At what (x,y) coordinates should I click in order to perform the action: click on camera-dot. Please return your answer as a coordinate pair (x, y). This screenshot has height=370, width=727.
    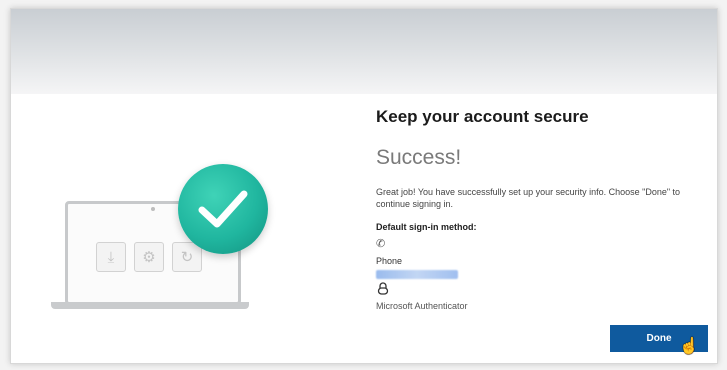
    Looking at the image, I should click on (153, 209).